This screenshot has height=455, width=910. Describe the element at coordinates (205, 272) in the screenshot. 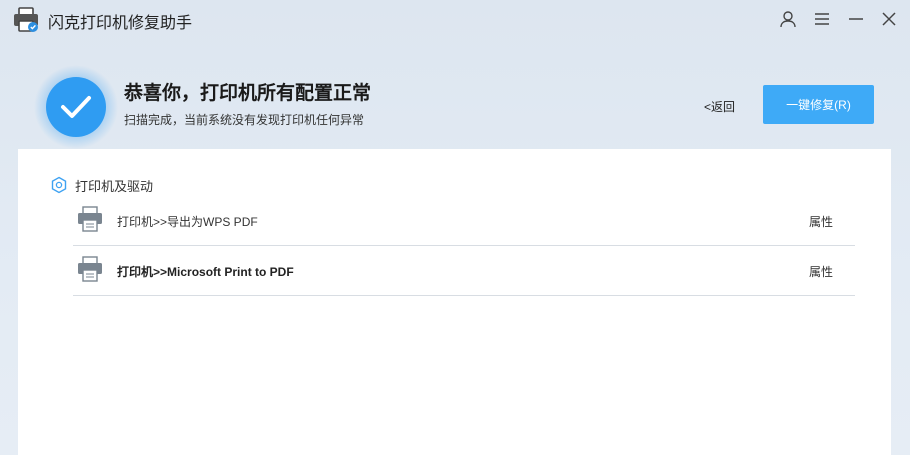

I see `printer-name: 打印机>>Microsoft Print to PDF` at that location.